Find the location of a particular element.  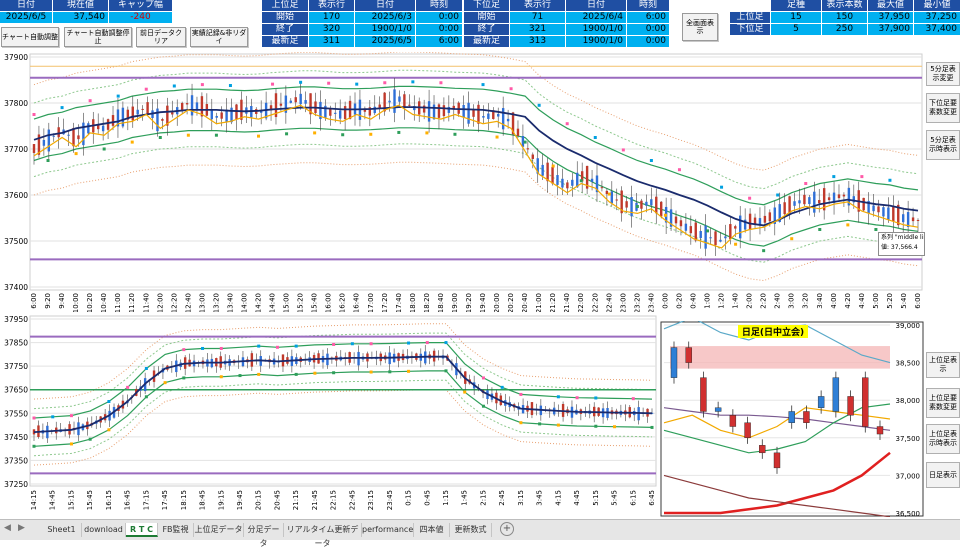

summary-col-count: 表示本数 is located at coordinates (844, 5).